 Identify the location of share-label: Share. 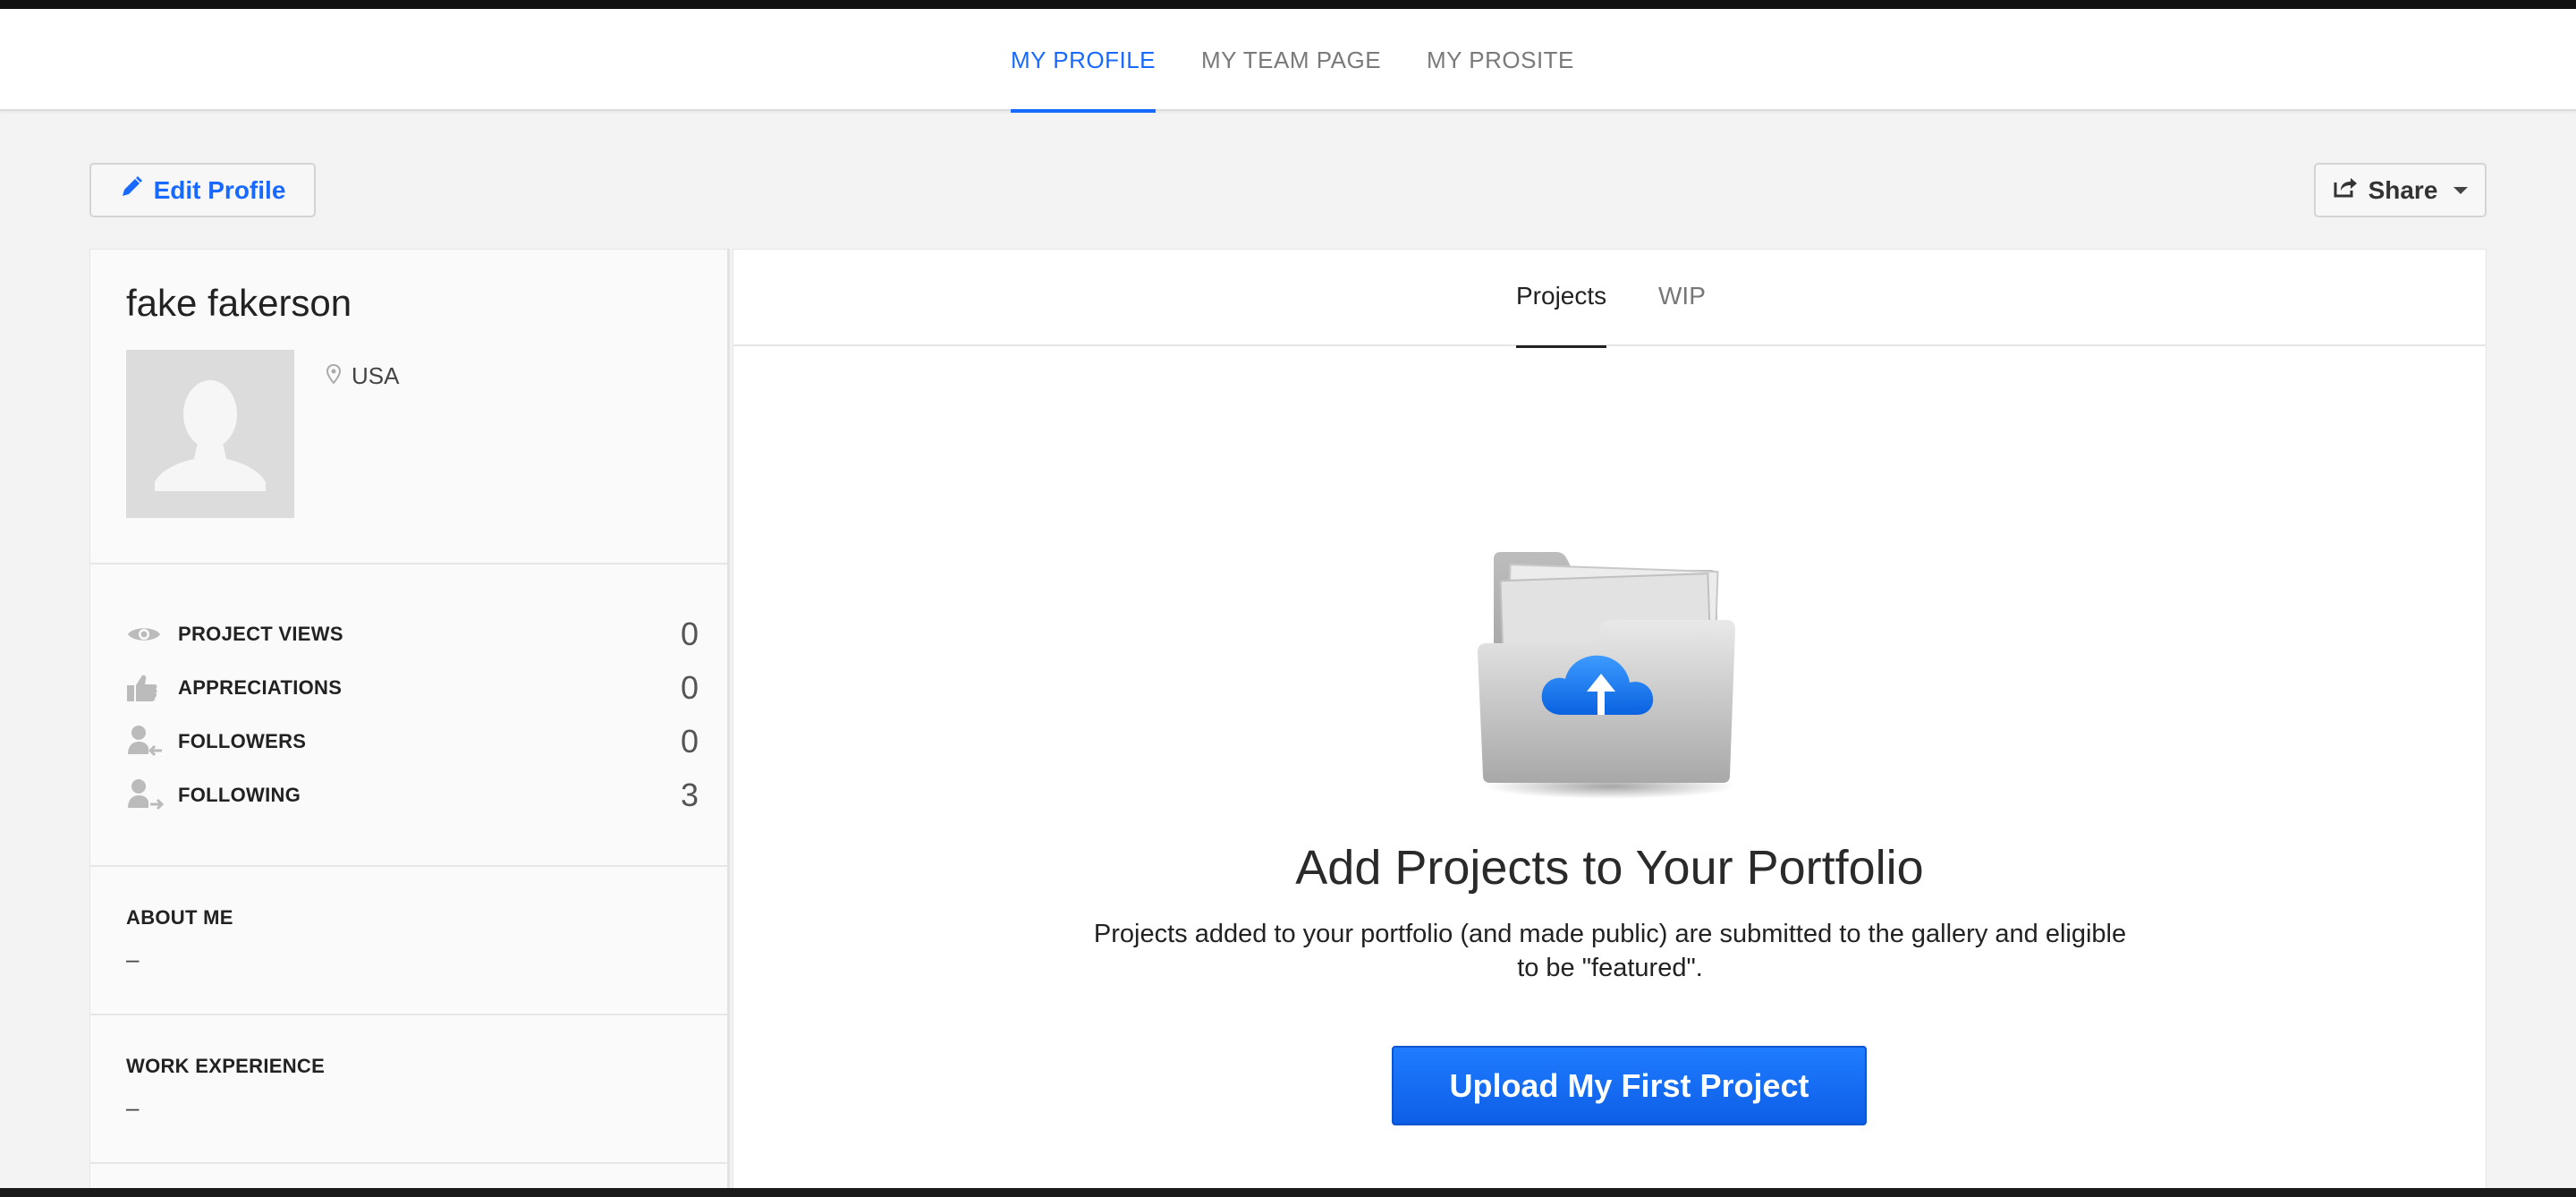
(2403, 189).